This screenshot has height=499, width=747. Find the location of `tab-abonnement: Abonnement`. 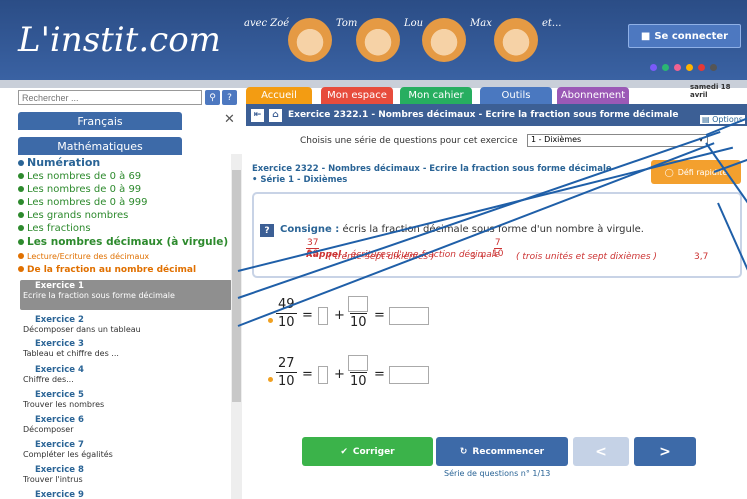

tab-abonnement: Abonnement is located at coordinates (593, 95).